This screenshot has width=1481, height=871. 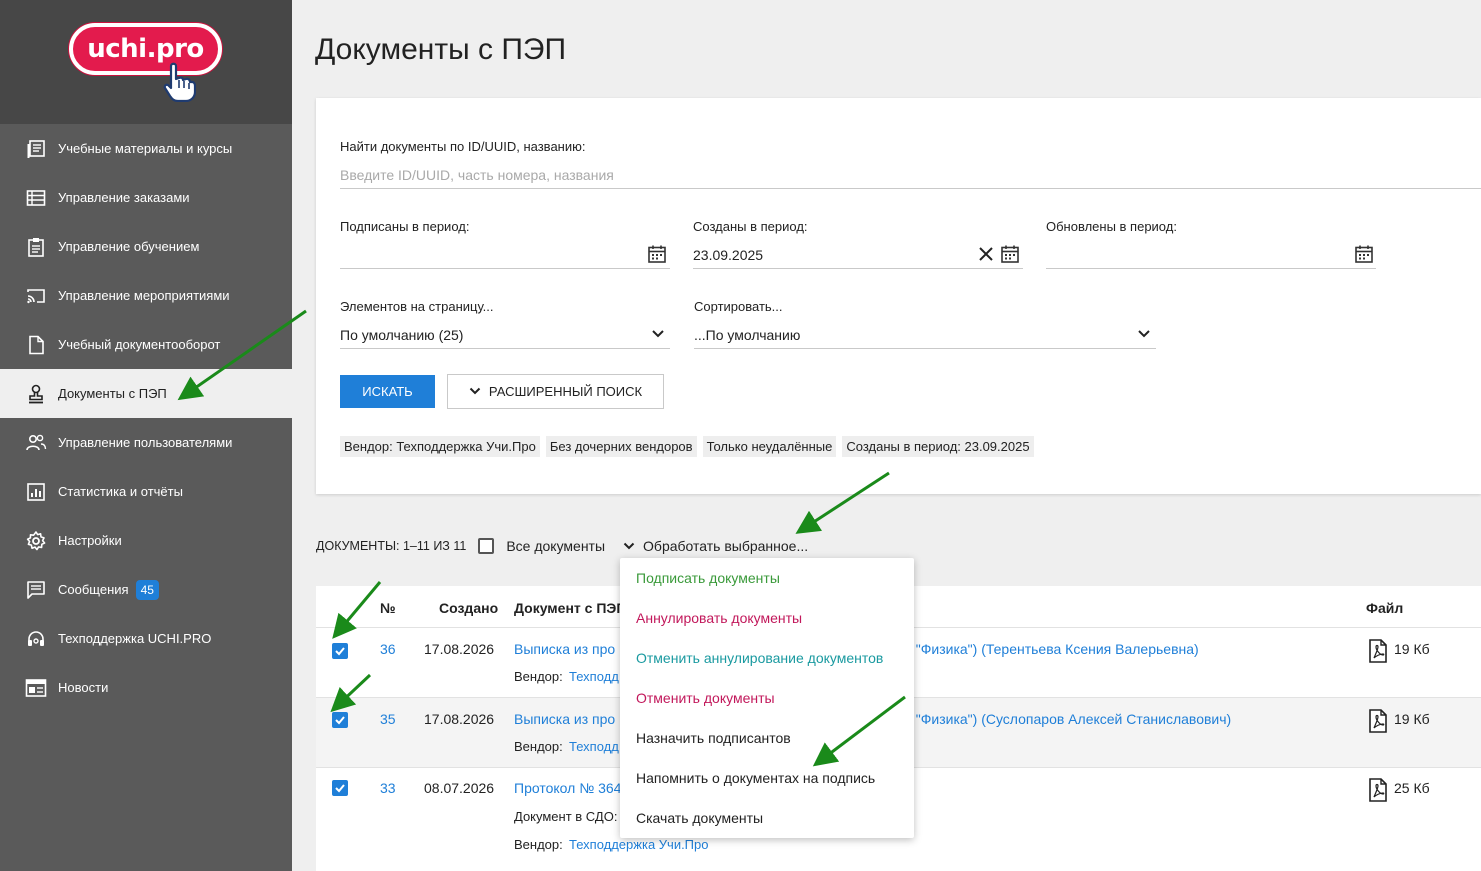 What do you see at coordinates (713, 738) in the screenshot?
I see `menu-item-assign-signers: Назначить подписантов` at bounding box center [713, 738].